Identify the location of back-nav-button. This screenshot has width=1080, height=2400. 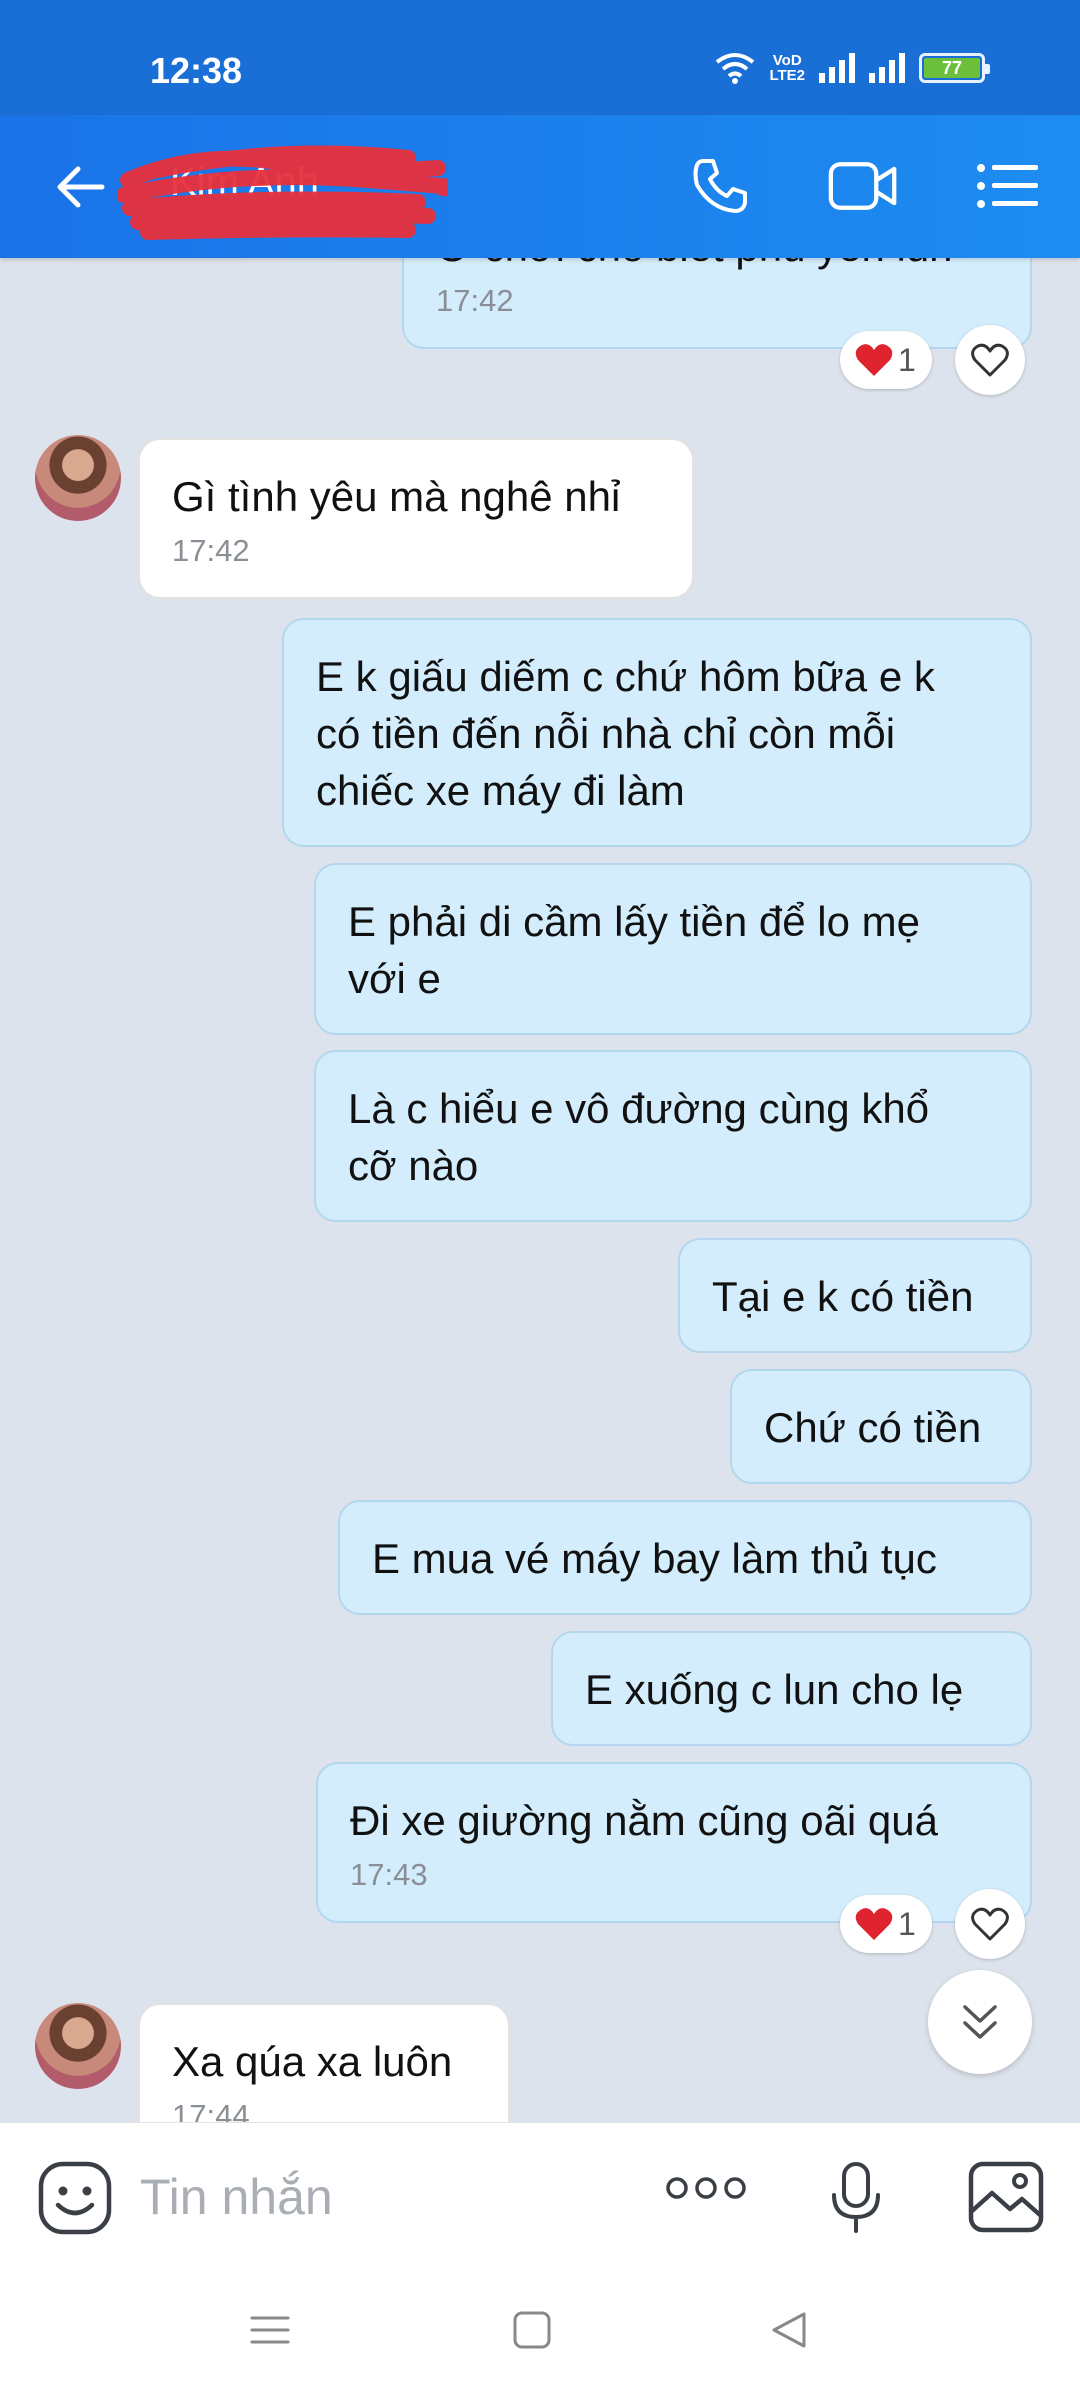
(788, 2332).